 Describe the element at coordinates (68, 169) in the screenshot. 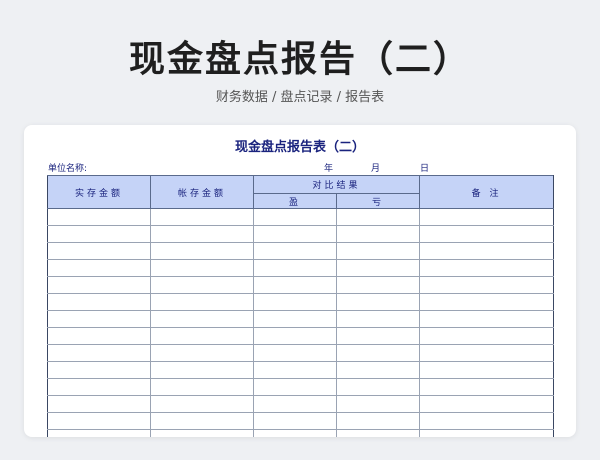

I see `unit-name-label: 单位名称:` at that location.